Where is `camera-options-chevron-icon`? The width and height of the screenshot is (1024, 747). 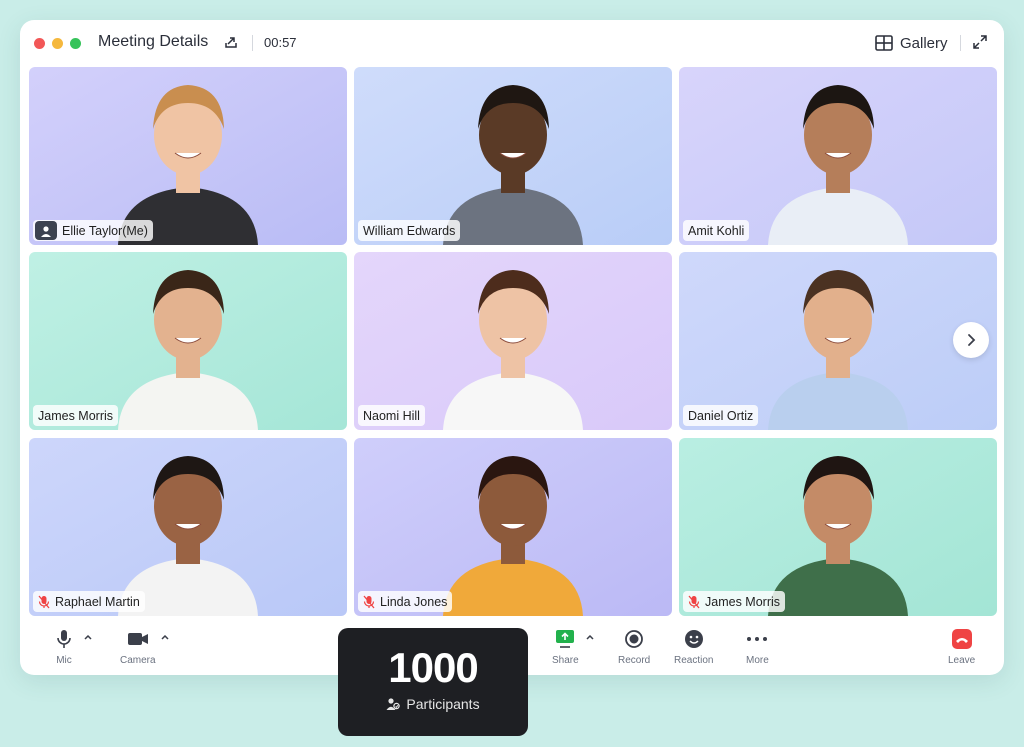 camera-options-chevron-icon is located at coordinates (165, 637).